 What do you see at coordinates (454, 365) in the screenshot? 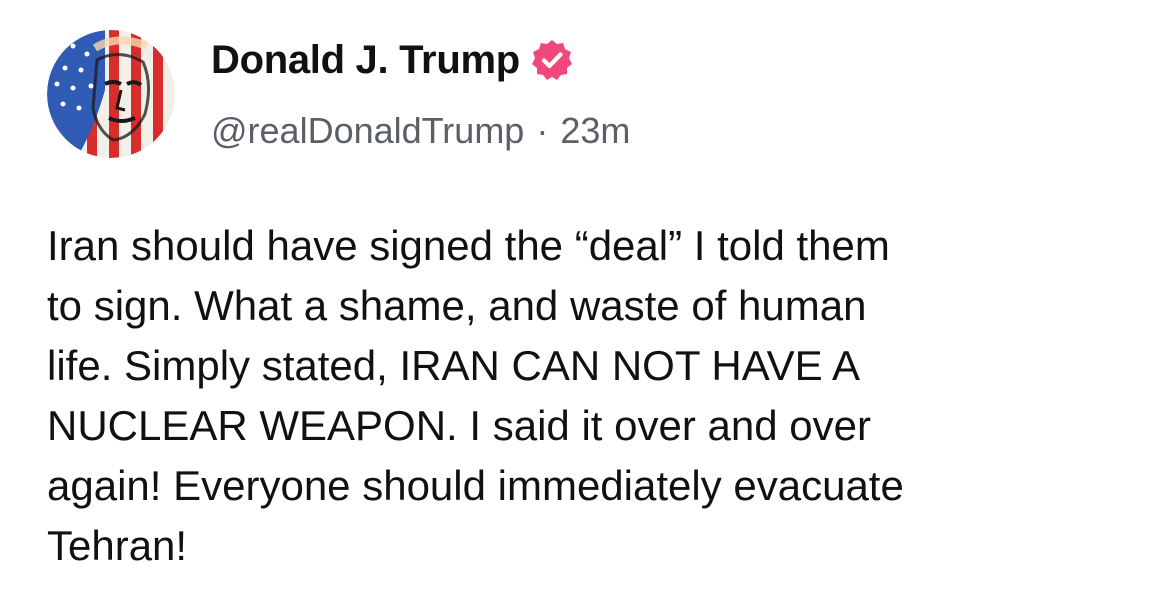
I see `post-text-line: life. Simply stated, IRAN CAN NOT HAVE A` at bounding box center [454, 365].